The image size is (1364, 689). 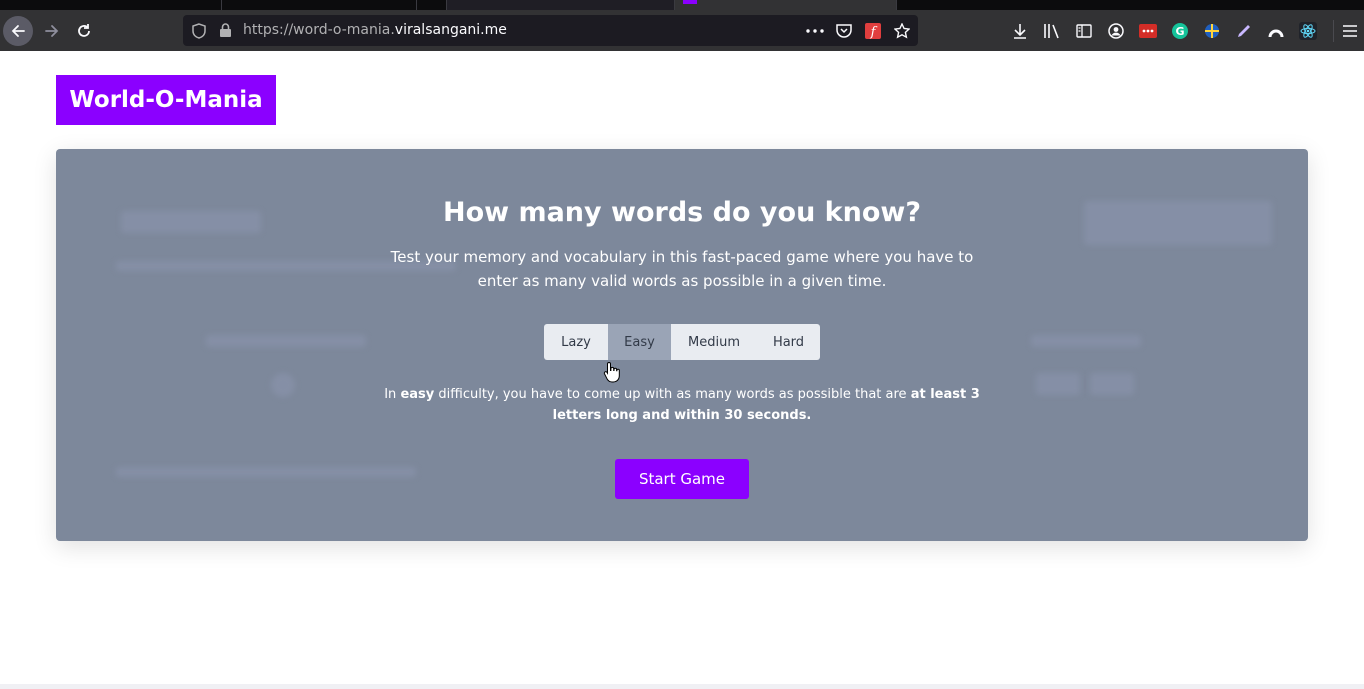 What do you see at coordinates (1212, 31) in the screenshot?
I see `flag-icon` at bounding box center [1212, 31].